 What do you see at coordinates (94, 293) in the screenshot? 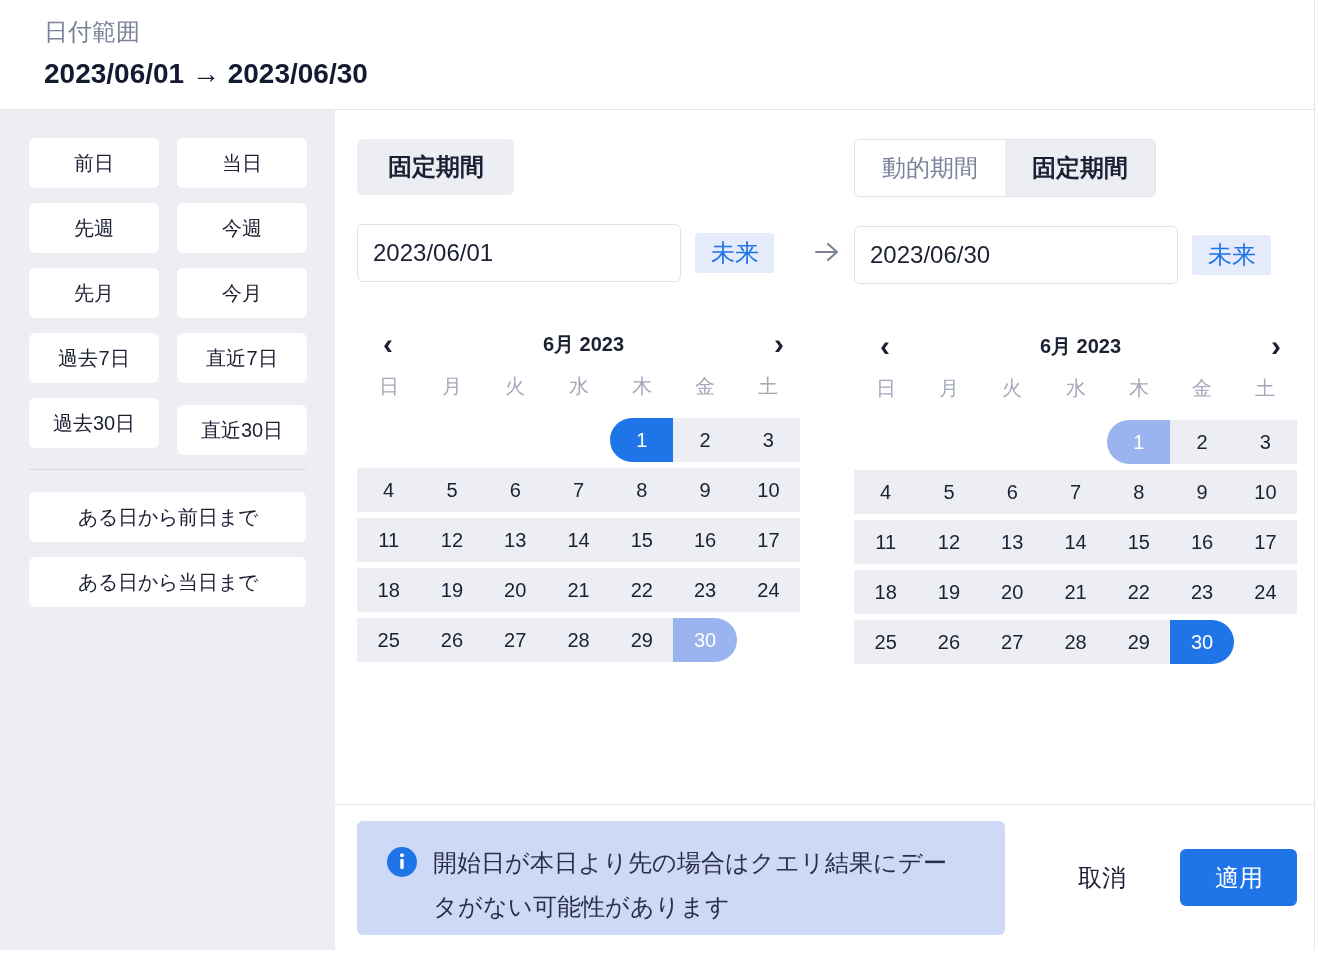
I see `preset-button: 先月` at bounding box center [94, 293].